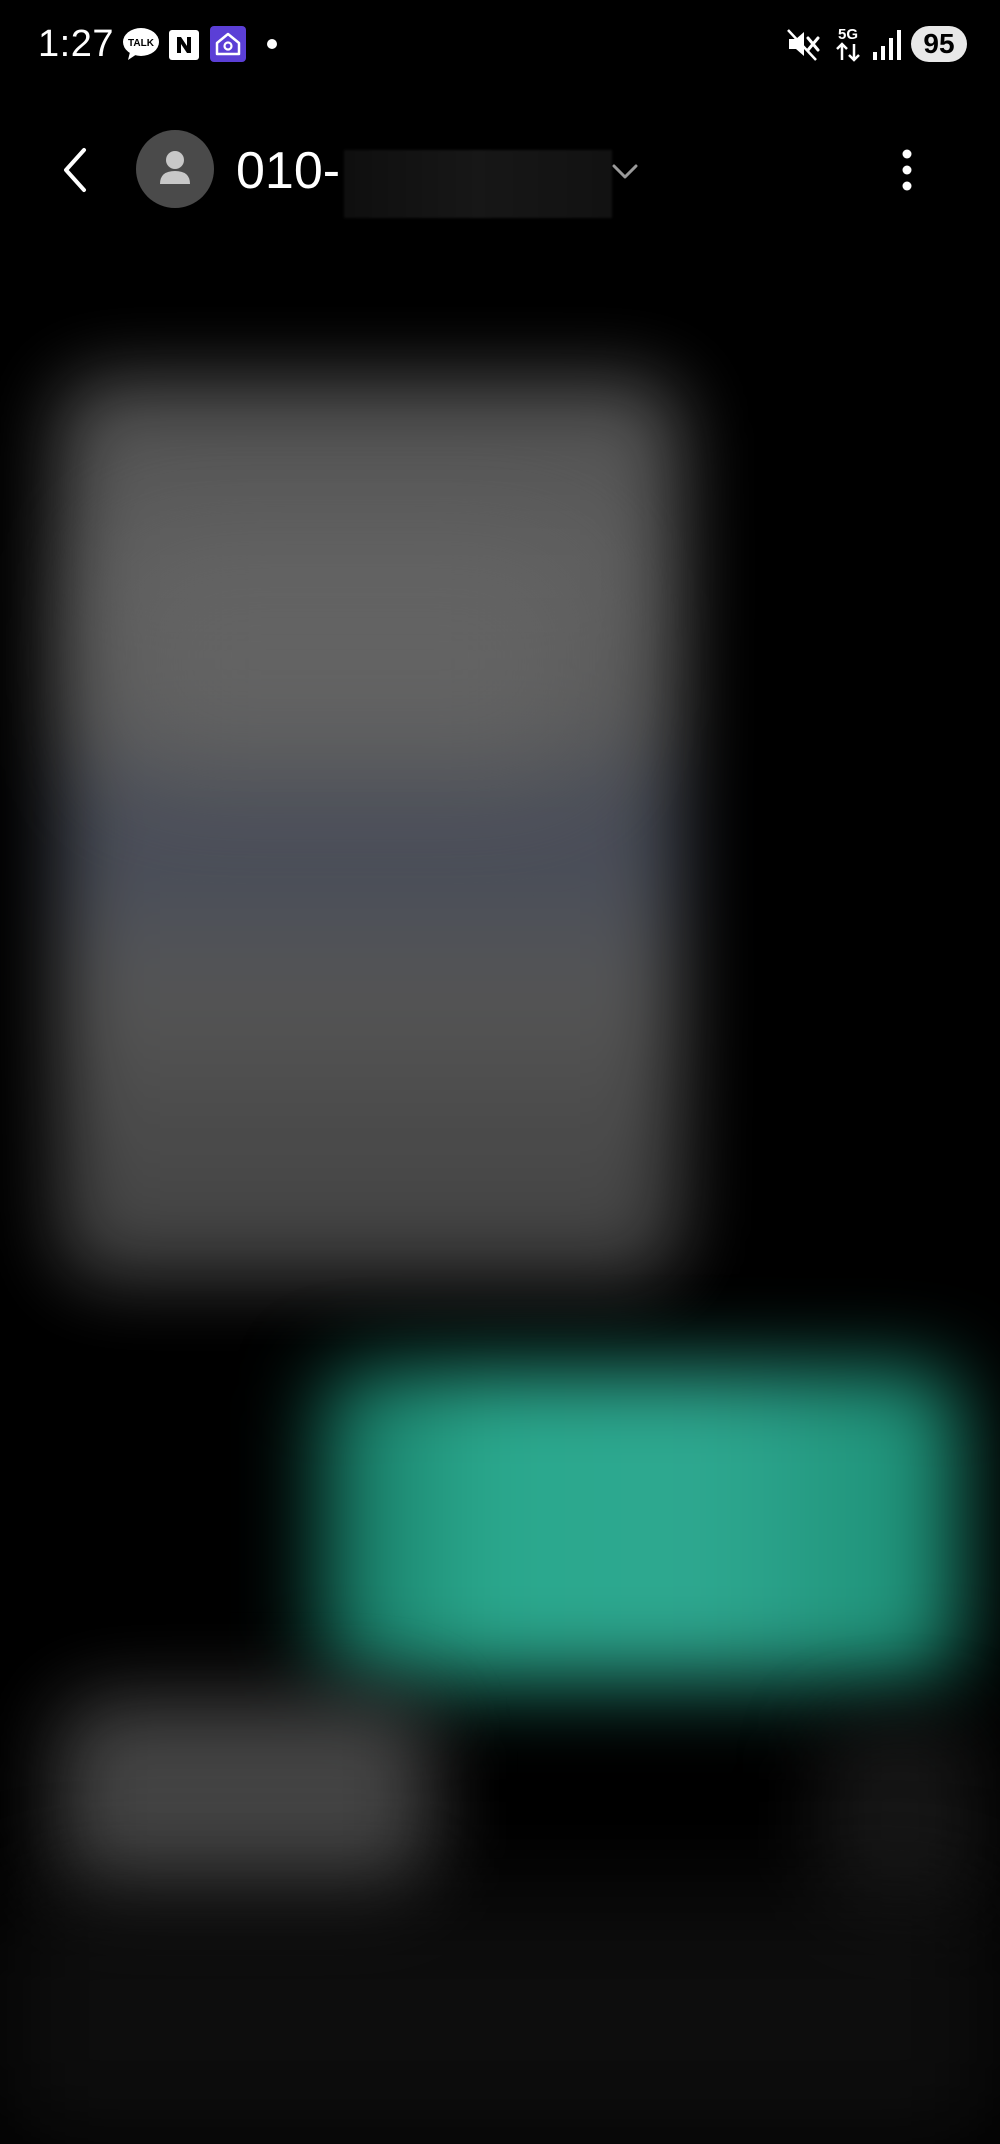 The width and height of the screenshot is (1000, 2144). I want to click on avatar, so click(175, 169).